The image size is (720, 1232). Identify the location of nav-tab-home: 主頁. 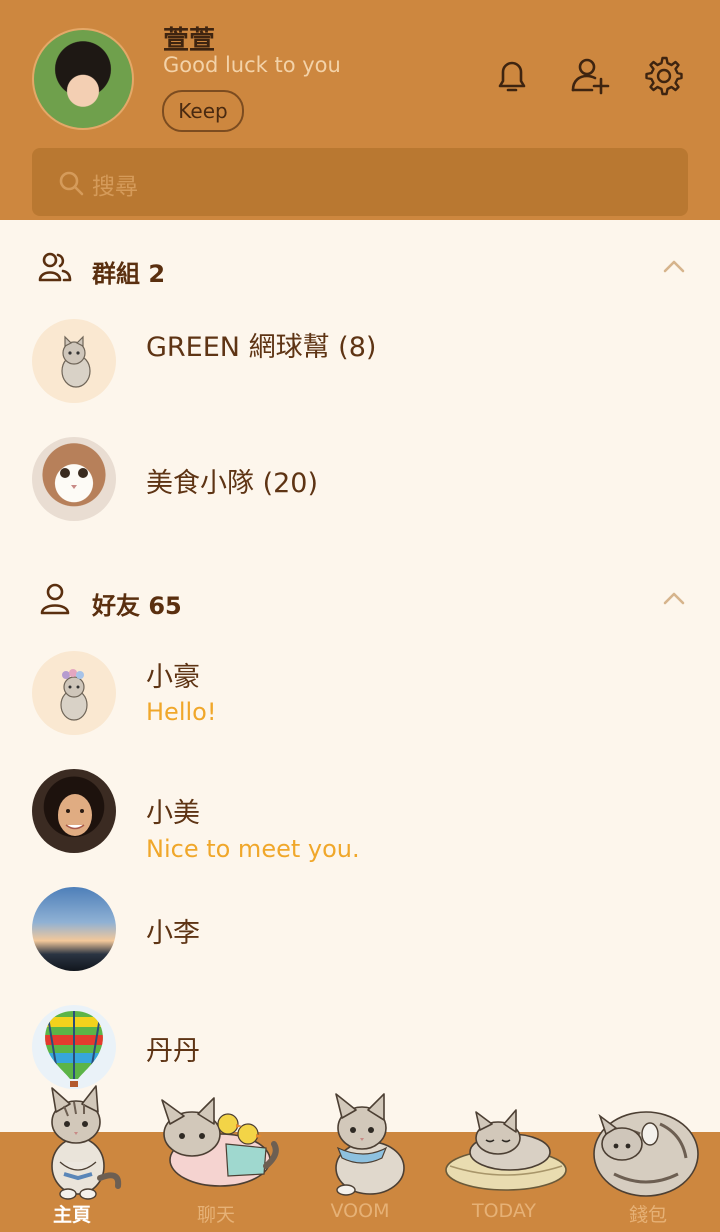
(72, 1213).